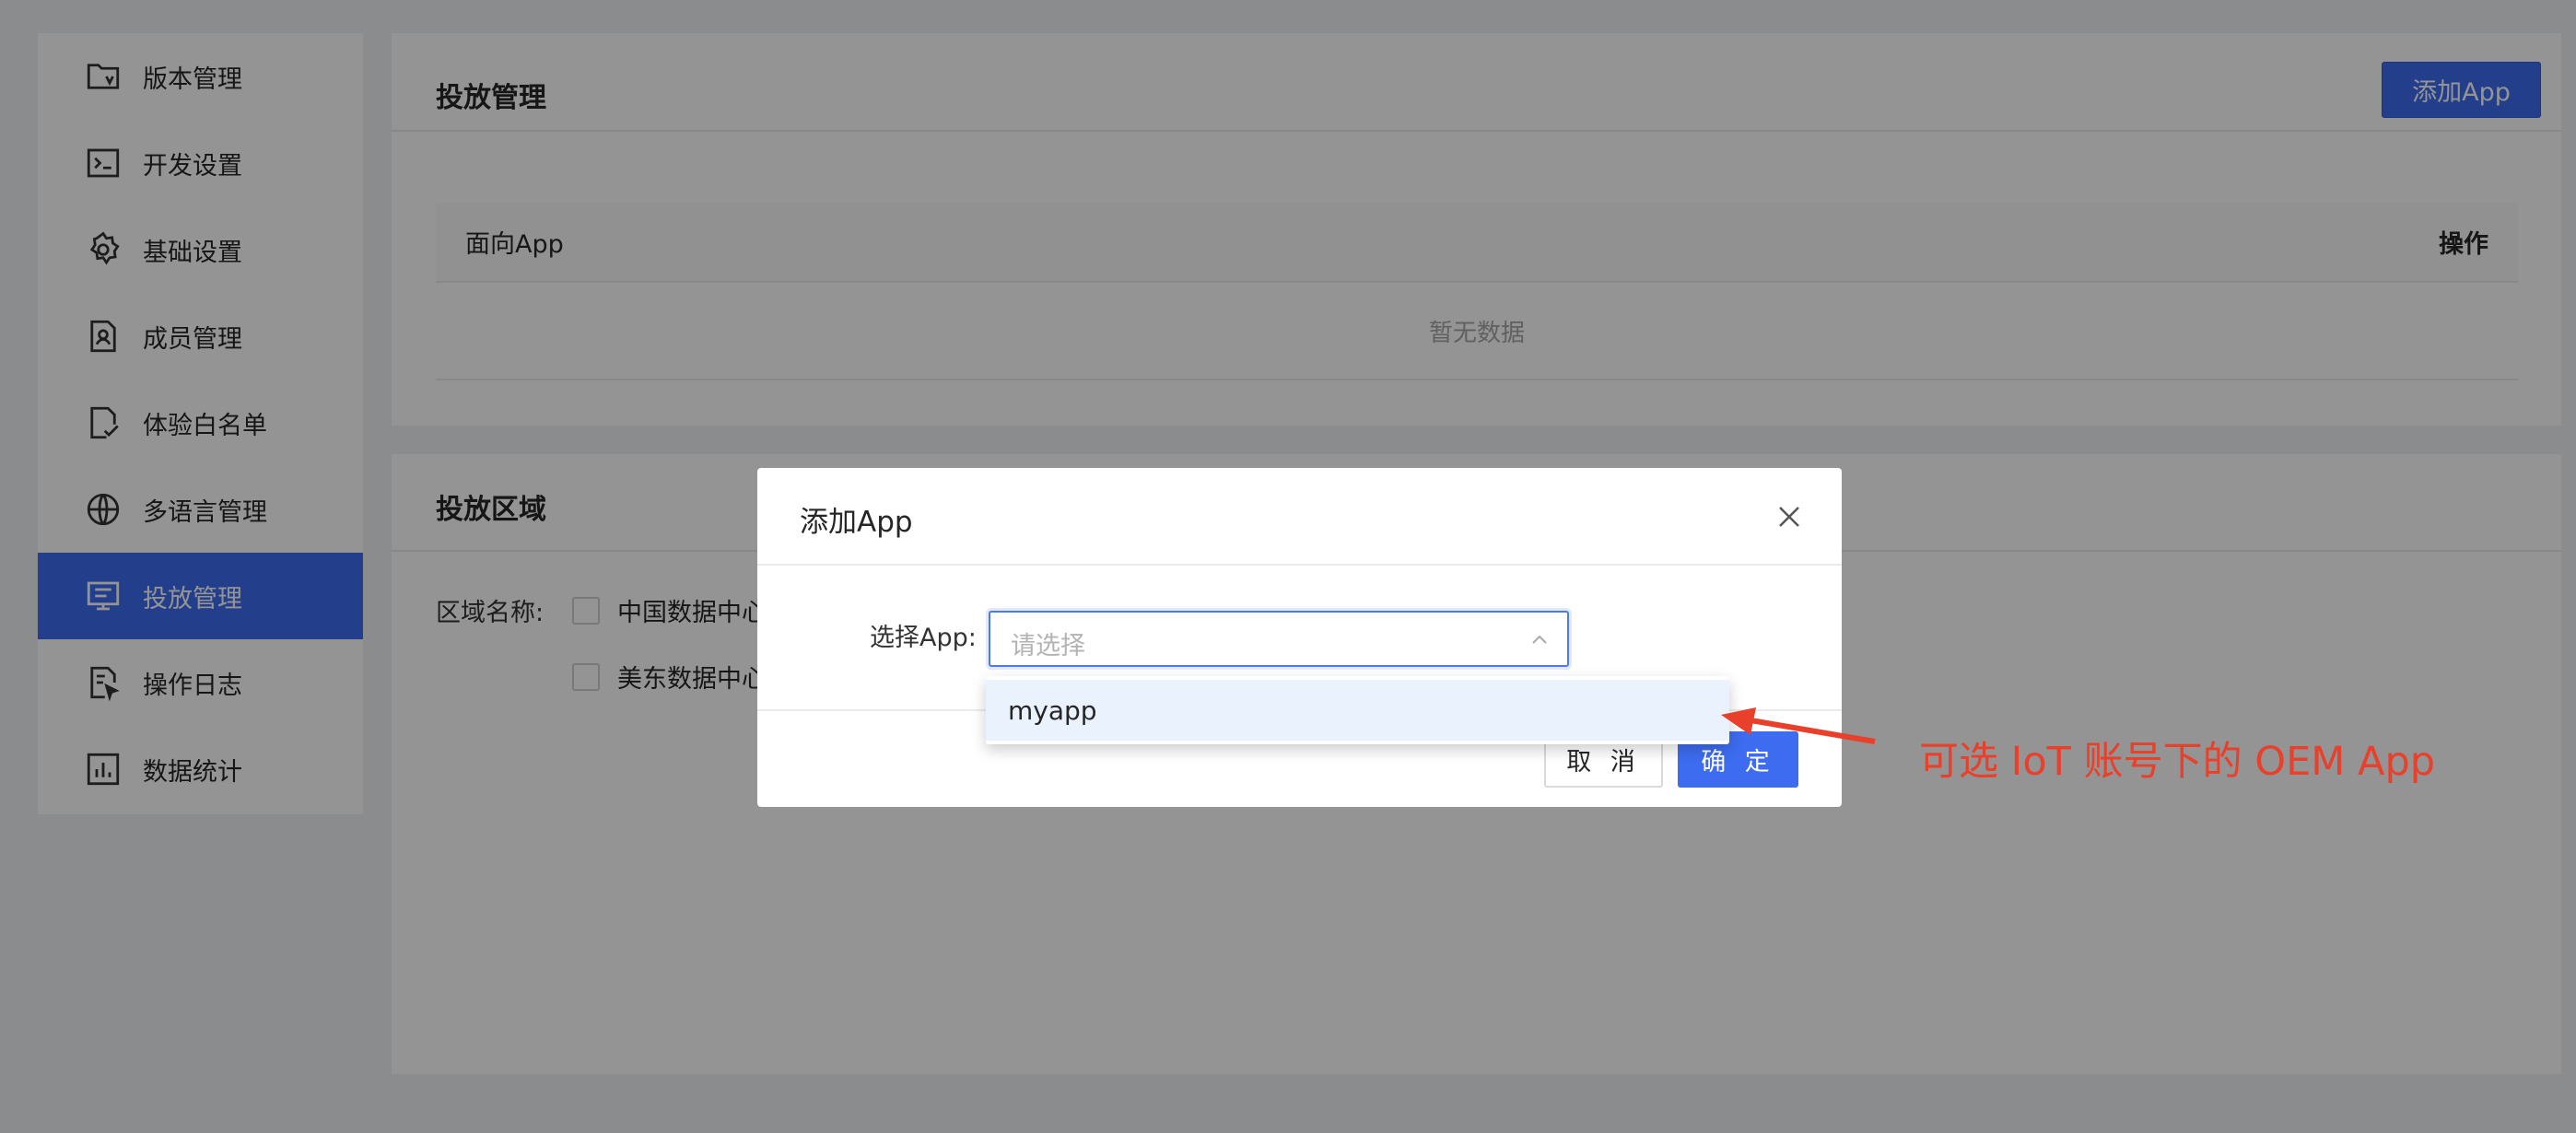  What do you see at coordinates (856, 522) in the screenshot?
I see `modal-title: 添加App` at bounding box center [856, 522].